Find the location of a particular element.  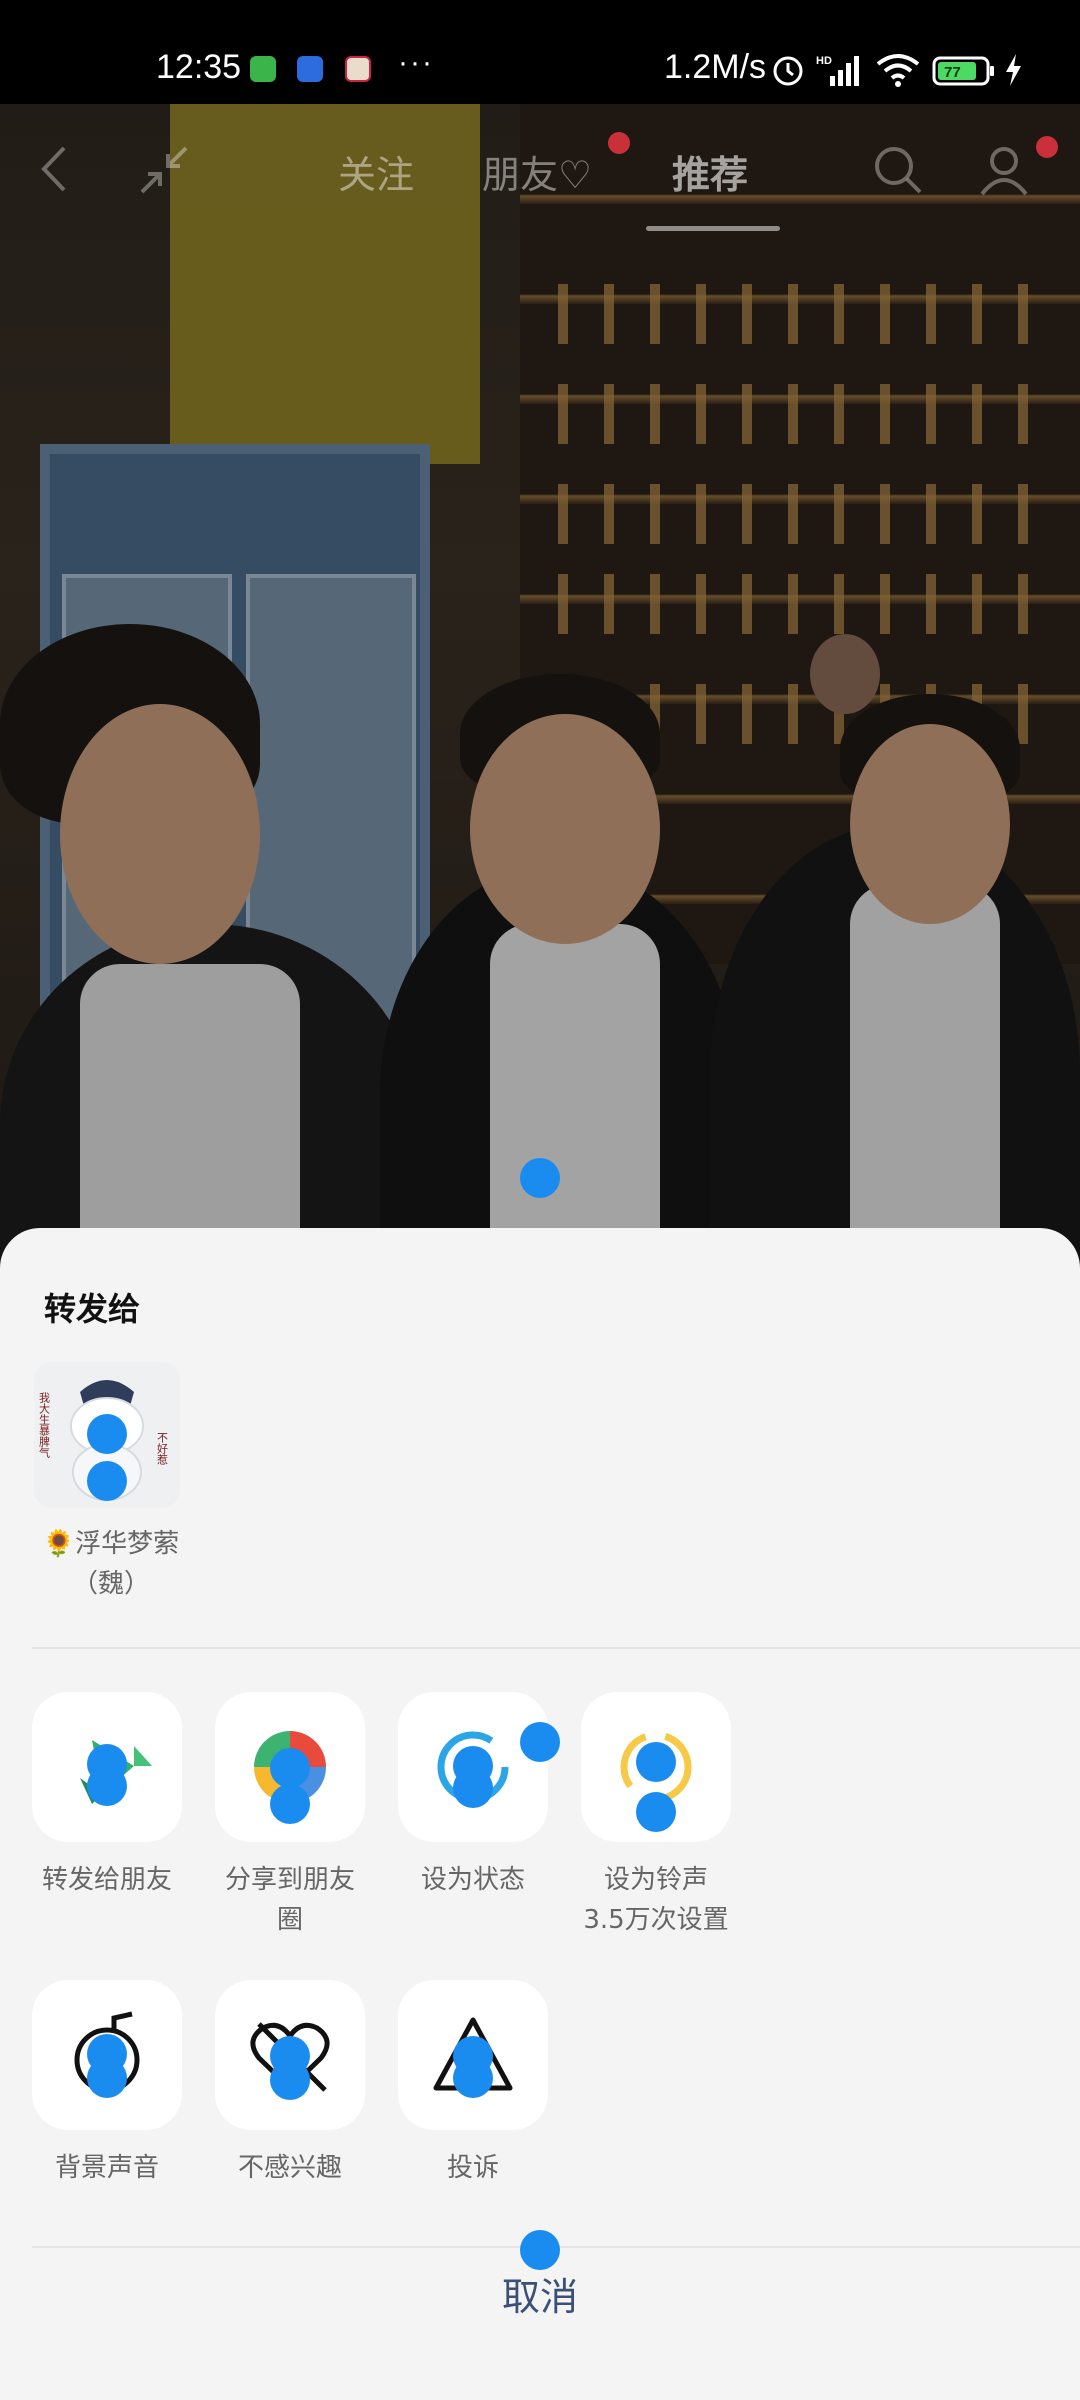

set-as-ringtone-action: 设为铃声 3.5万次设置 is located at coordinates (656, 1816).